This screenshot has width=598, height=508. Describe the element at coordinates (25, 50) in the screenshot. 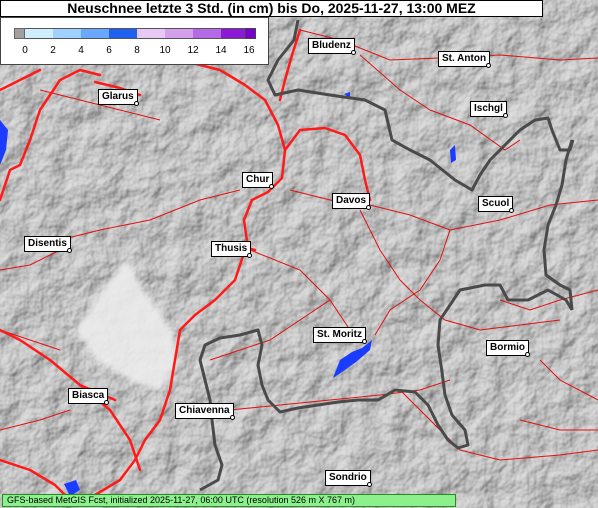

I see `legend-tick-label: 0` at that location.